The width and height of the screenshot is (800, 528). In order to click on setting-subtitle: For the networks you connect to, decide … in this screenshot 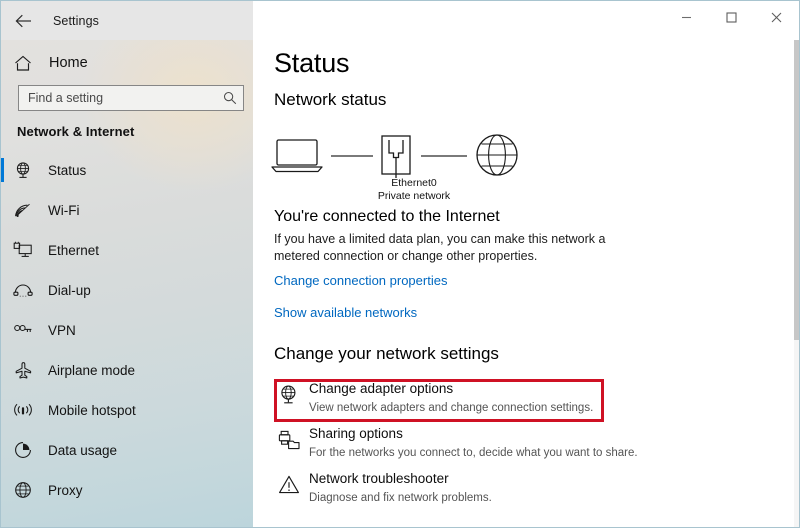, I will do `click(473, 453)`.